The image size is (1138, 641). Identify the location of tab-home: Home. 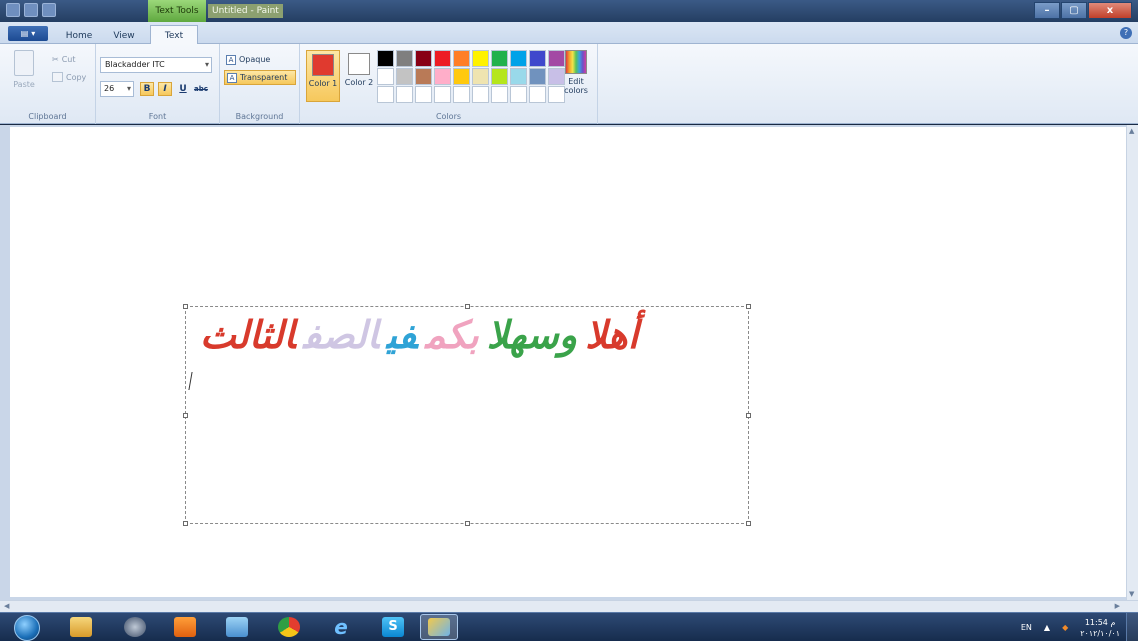
(79, 35).